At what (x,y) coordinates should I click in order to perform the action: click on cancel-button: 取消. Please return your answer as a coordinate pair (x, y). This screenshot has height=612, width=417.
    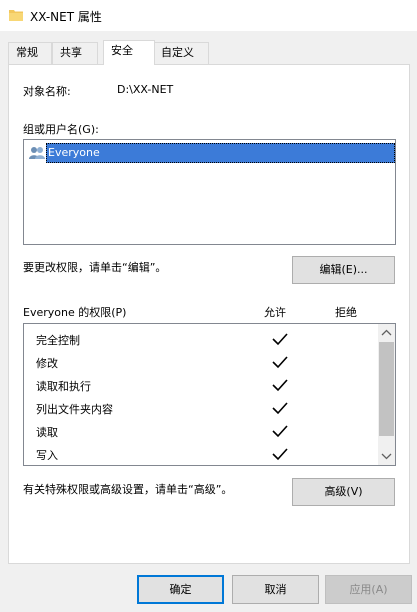
    Looking at the image, I should click on (275, 589).